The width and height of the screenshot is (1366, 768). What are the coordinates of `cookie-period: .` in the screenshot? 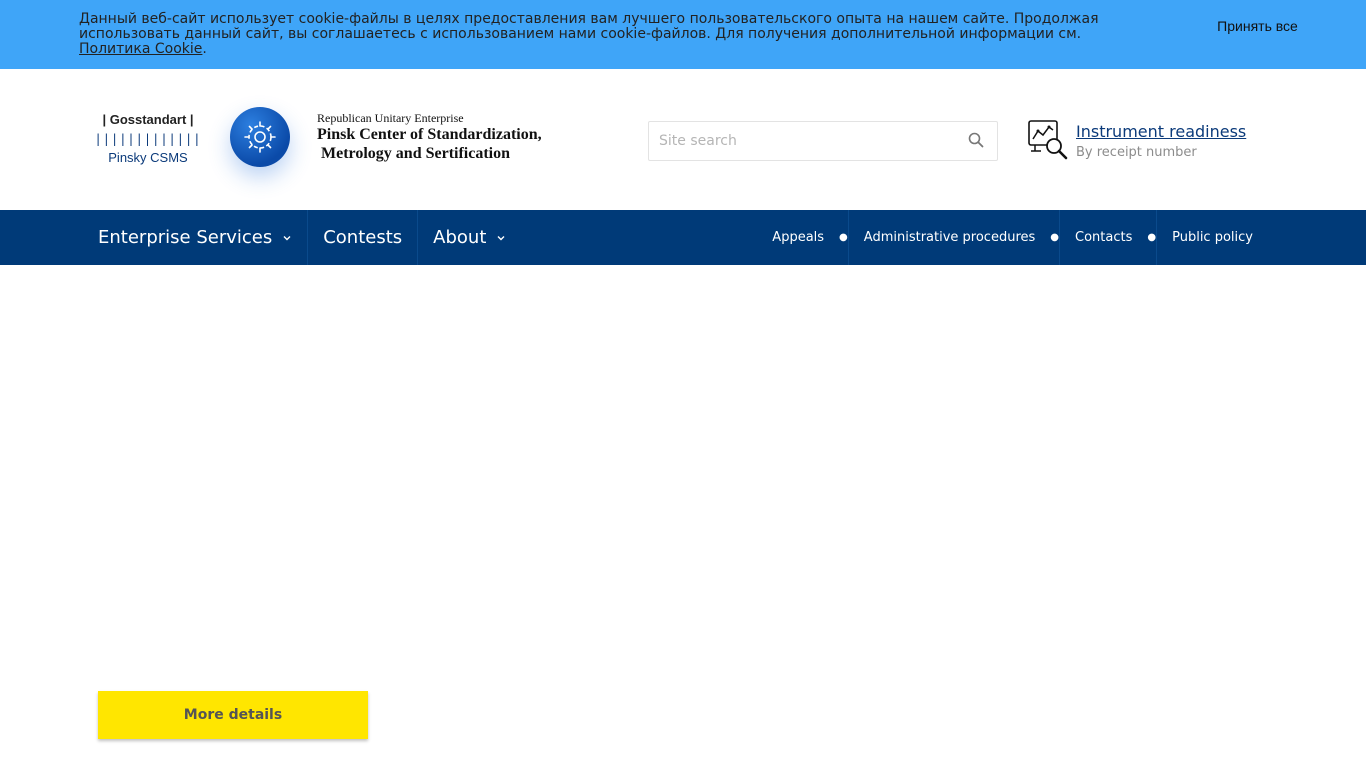 It's located at (204, 49).